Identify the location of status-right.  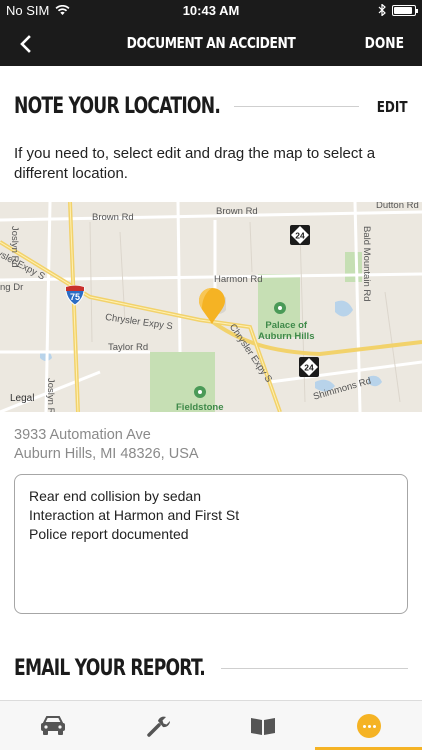
(398, 10).